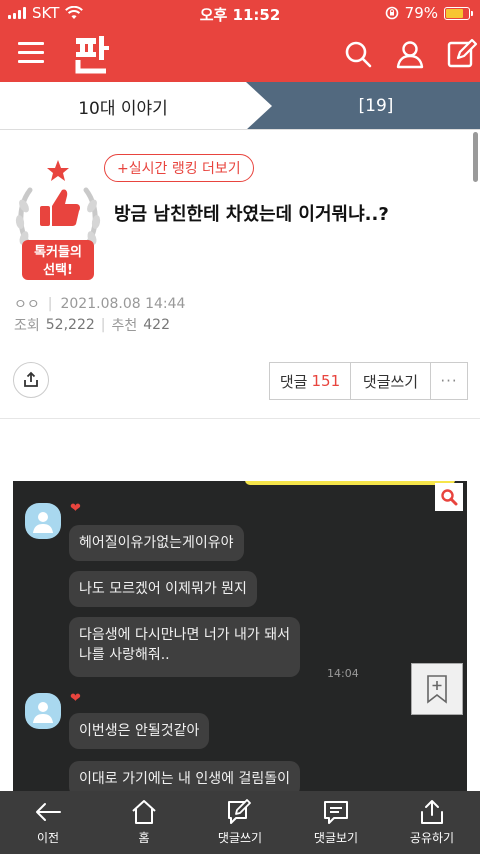 Image resolution: width=480 pixels, height=854 pixels. I want to click on board-divider, so click(240, 129).